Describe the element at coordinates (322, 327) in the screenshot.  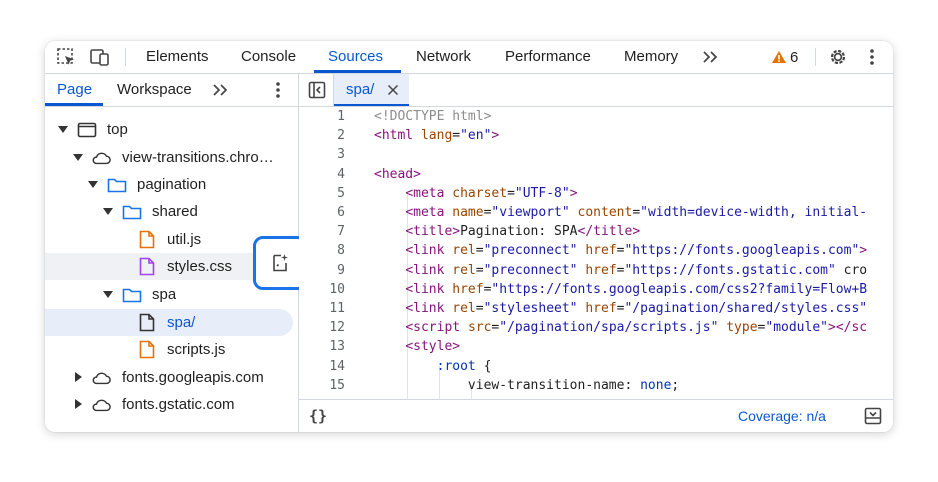
I see `line-number: 12` at that location.